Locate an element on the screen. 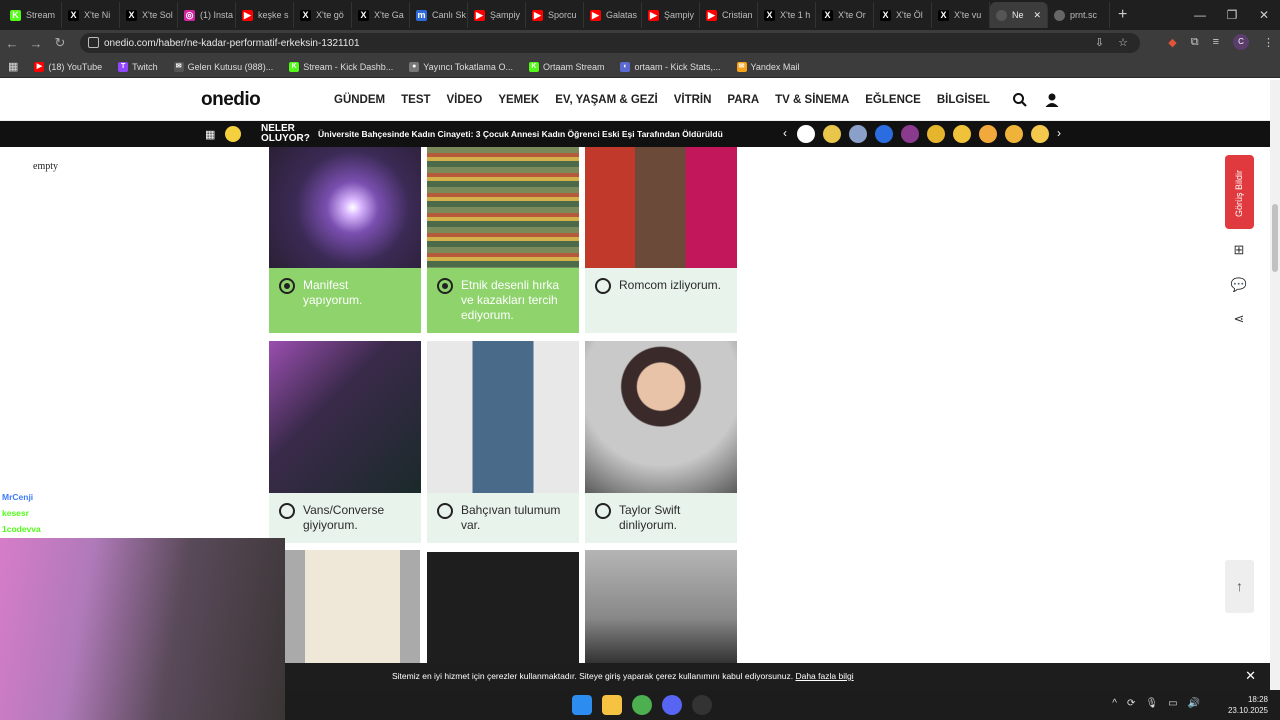 The width and height of the screenshot is (1280, 720). new-tab-button: + is located at coordinates (1122, 15).